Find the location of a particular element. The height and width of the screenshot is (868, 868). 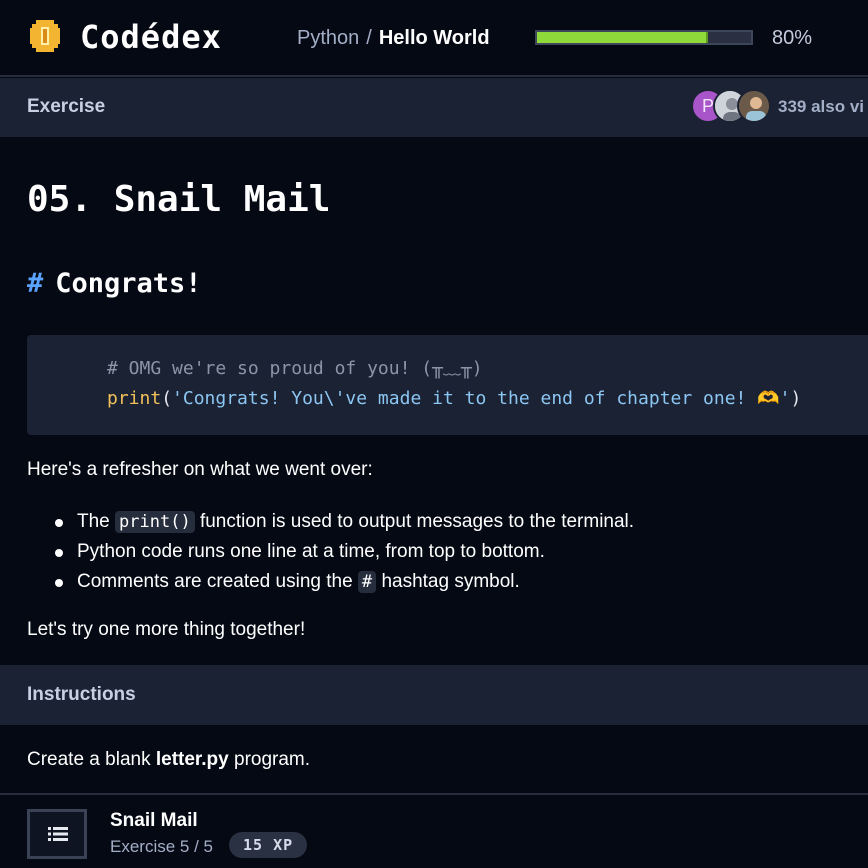

viewer-avatars: P is located at coordinates (736, 107).